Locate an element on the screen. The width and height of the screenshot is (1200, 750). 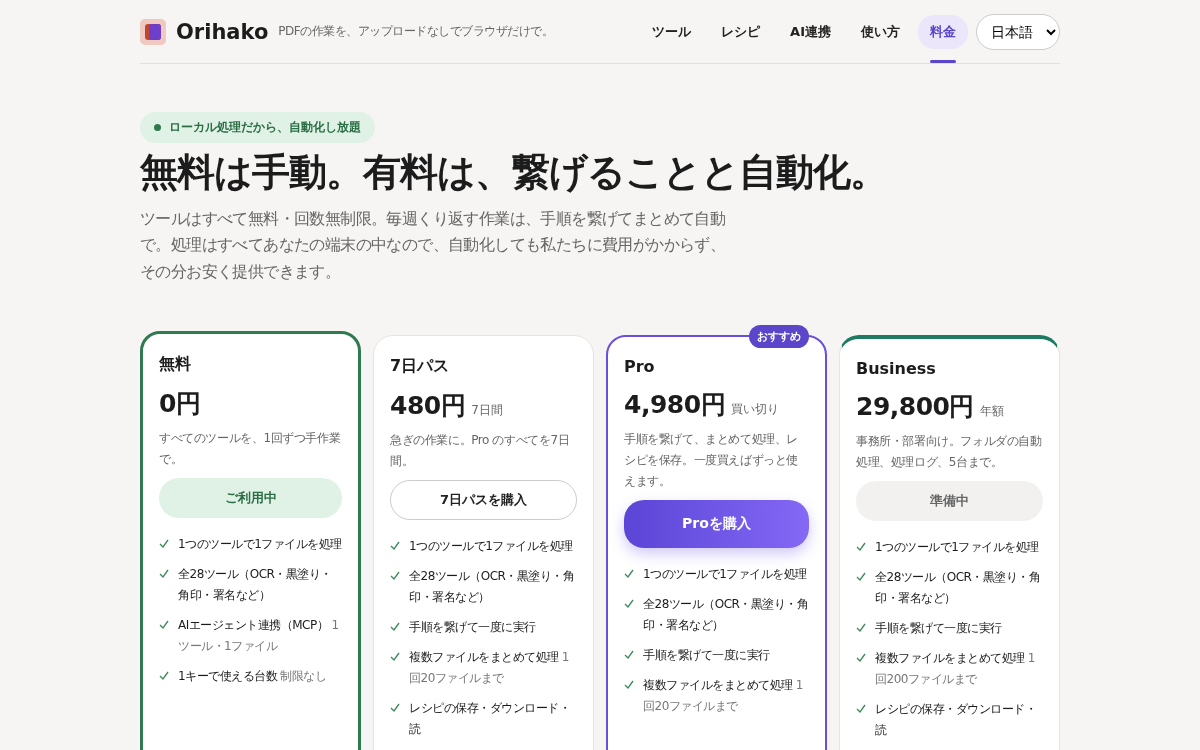
plan-button: 7日パスを購入 is located at coordinates (483, 500).